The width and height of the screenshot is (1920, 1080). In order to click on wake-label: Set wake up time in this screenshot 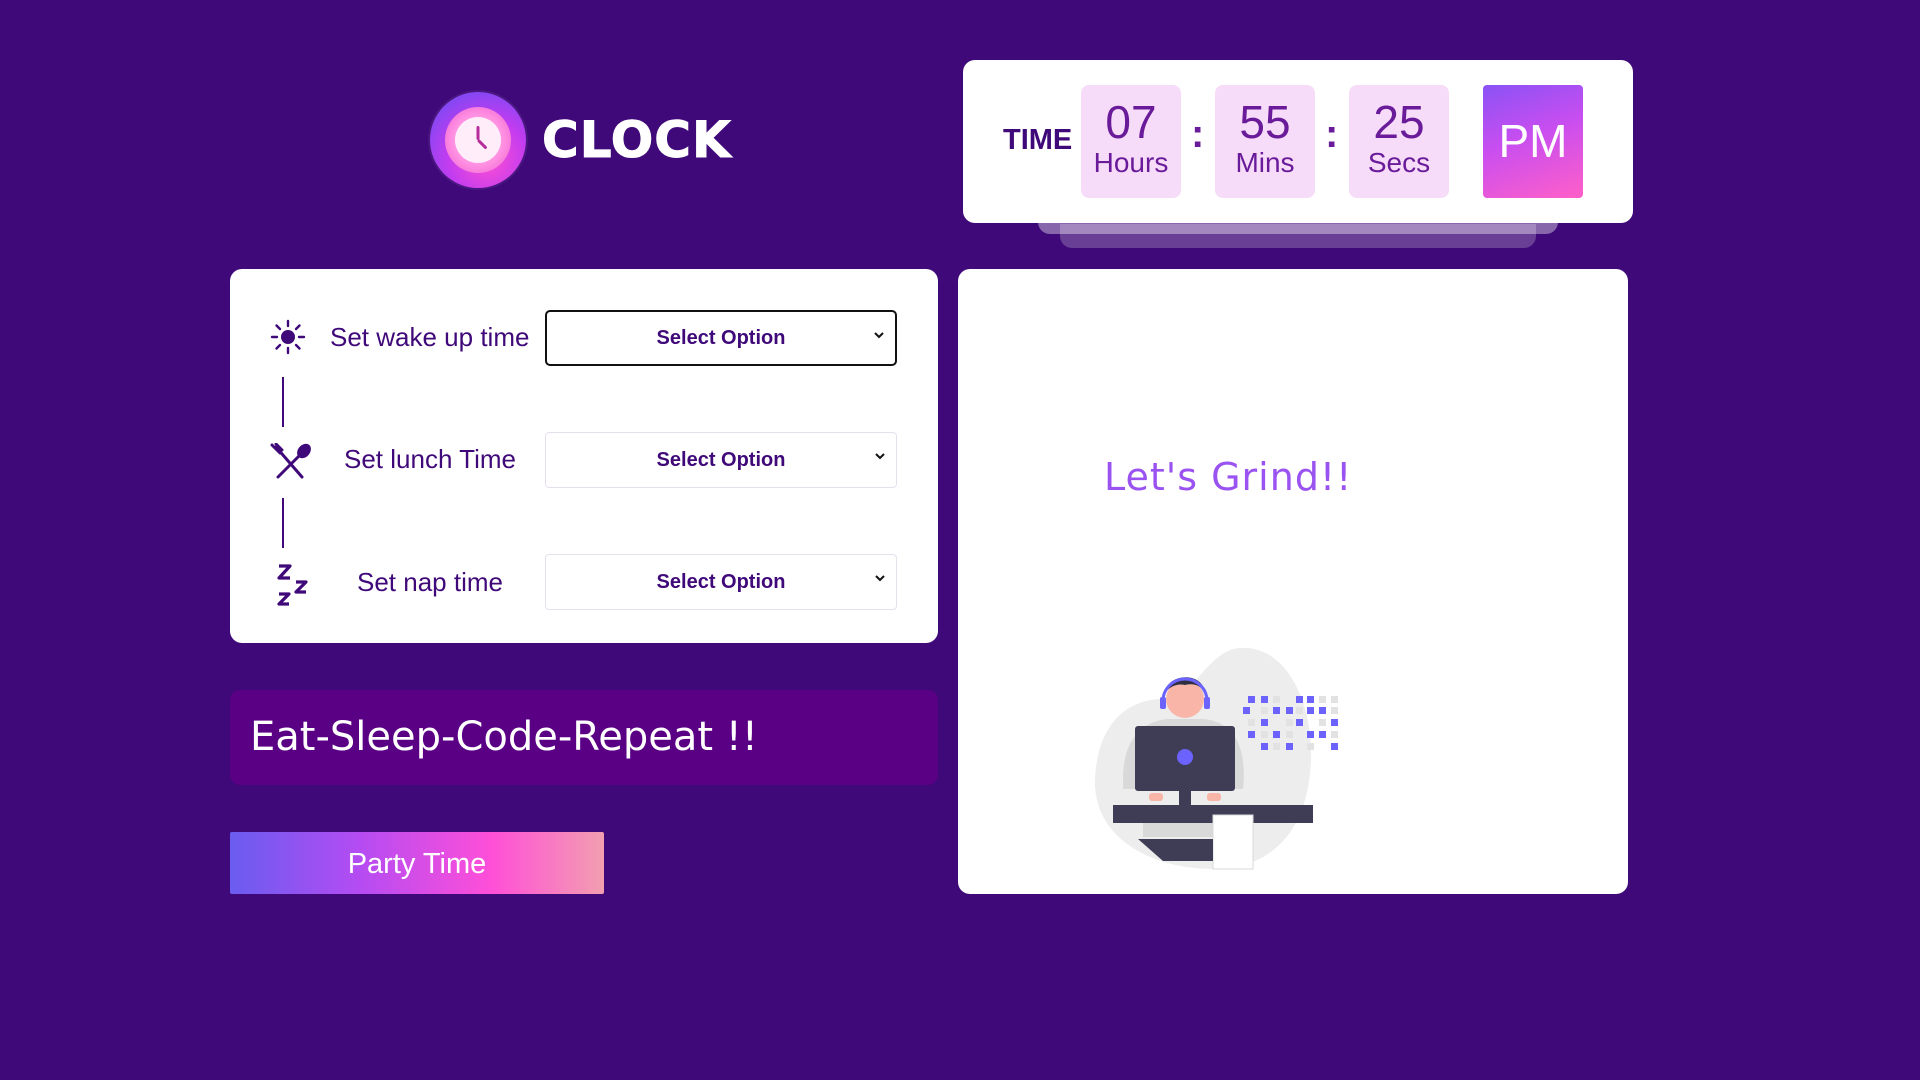, I will do `click(430, 337)`.